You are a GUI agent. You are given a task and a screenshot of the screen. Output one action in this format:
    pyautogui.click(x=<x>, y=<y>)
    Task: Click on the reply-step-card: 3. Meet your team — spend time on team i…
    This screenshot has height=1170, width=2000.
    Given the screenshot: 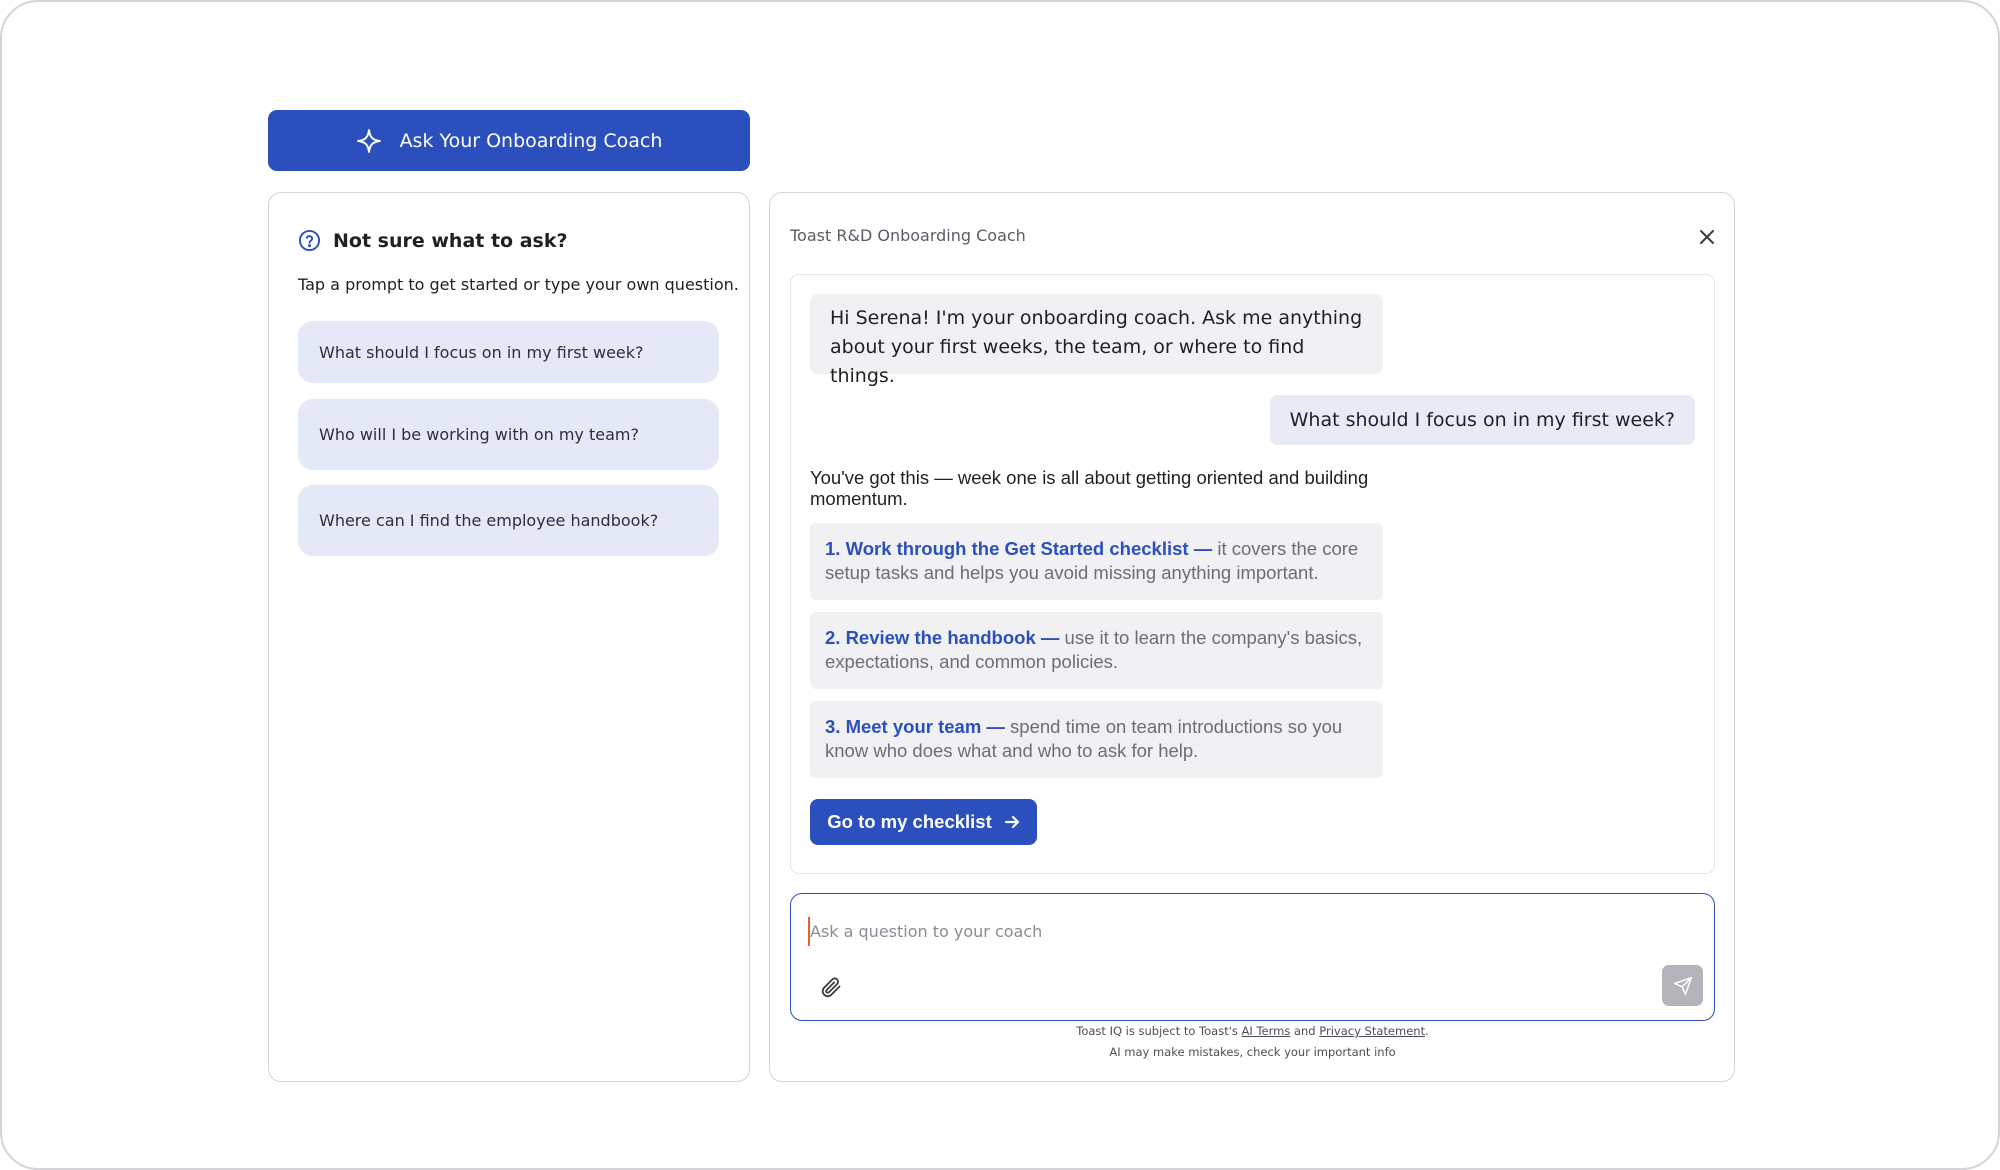 What is the action you would take?
    pyautogui.click(x=1096, y=739)
    